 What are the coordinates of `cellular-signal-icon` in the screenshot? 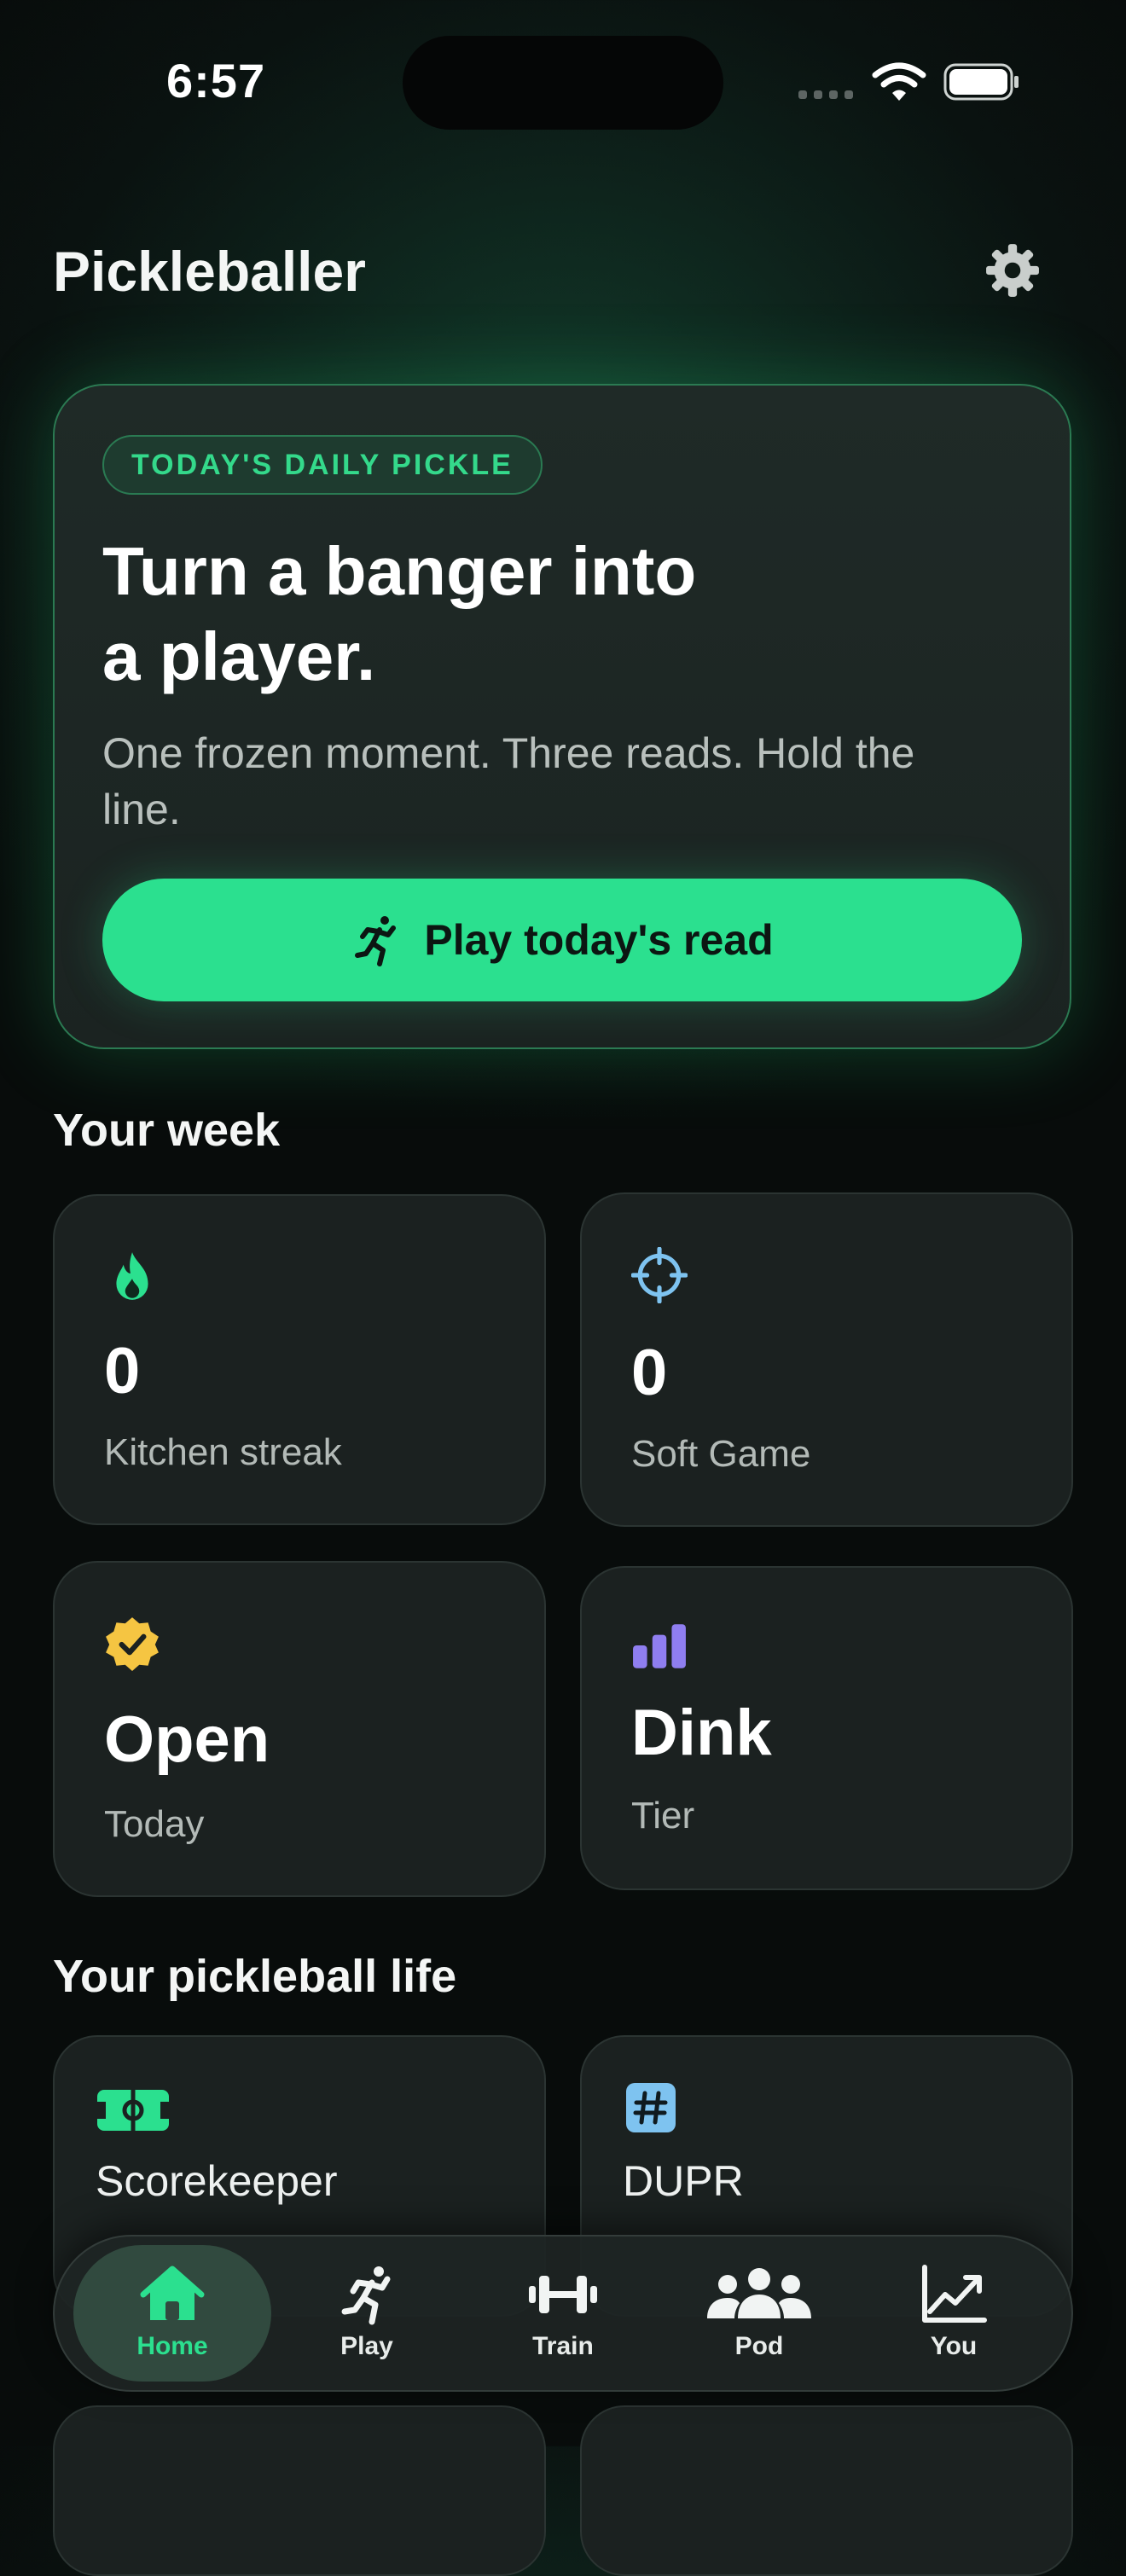 It's located at (827, 95).